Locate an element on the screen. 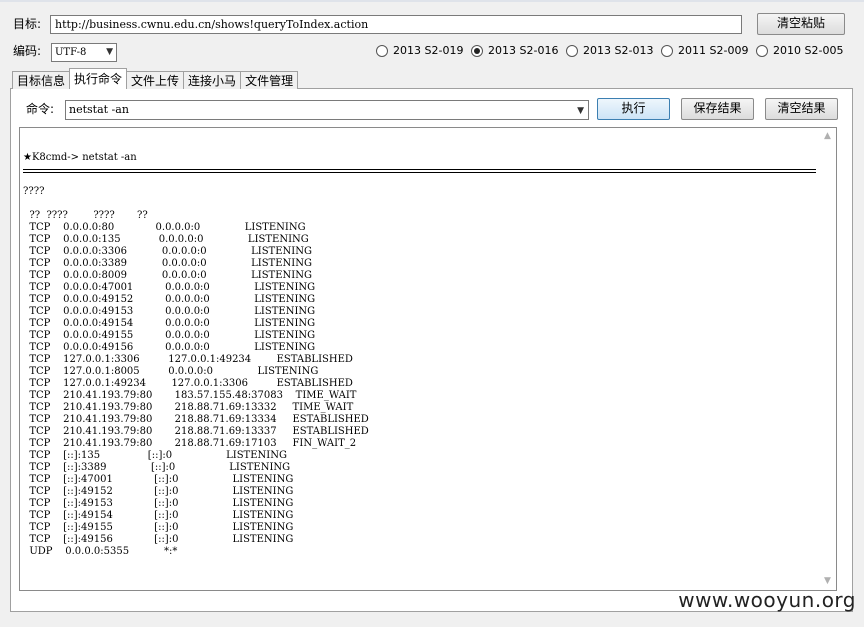 The width and height of the screenshot is (864, 627). tab-execute-command: 执行命令 is located at coordinates (98, 78).